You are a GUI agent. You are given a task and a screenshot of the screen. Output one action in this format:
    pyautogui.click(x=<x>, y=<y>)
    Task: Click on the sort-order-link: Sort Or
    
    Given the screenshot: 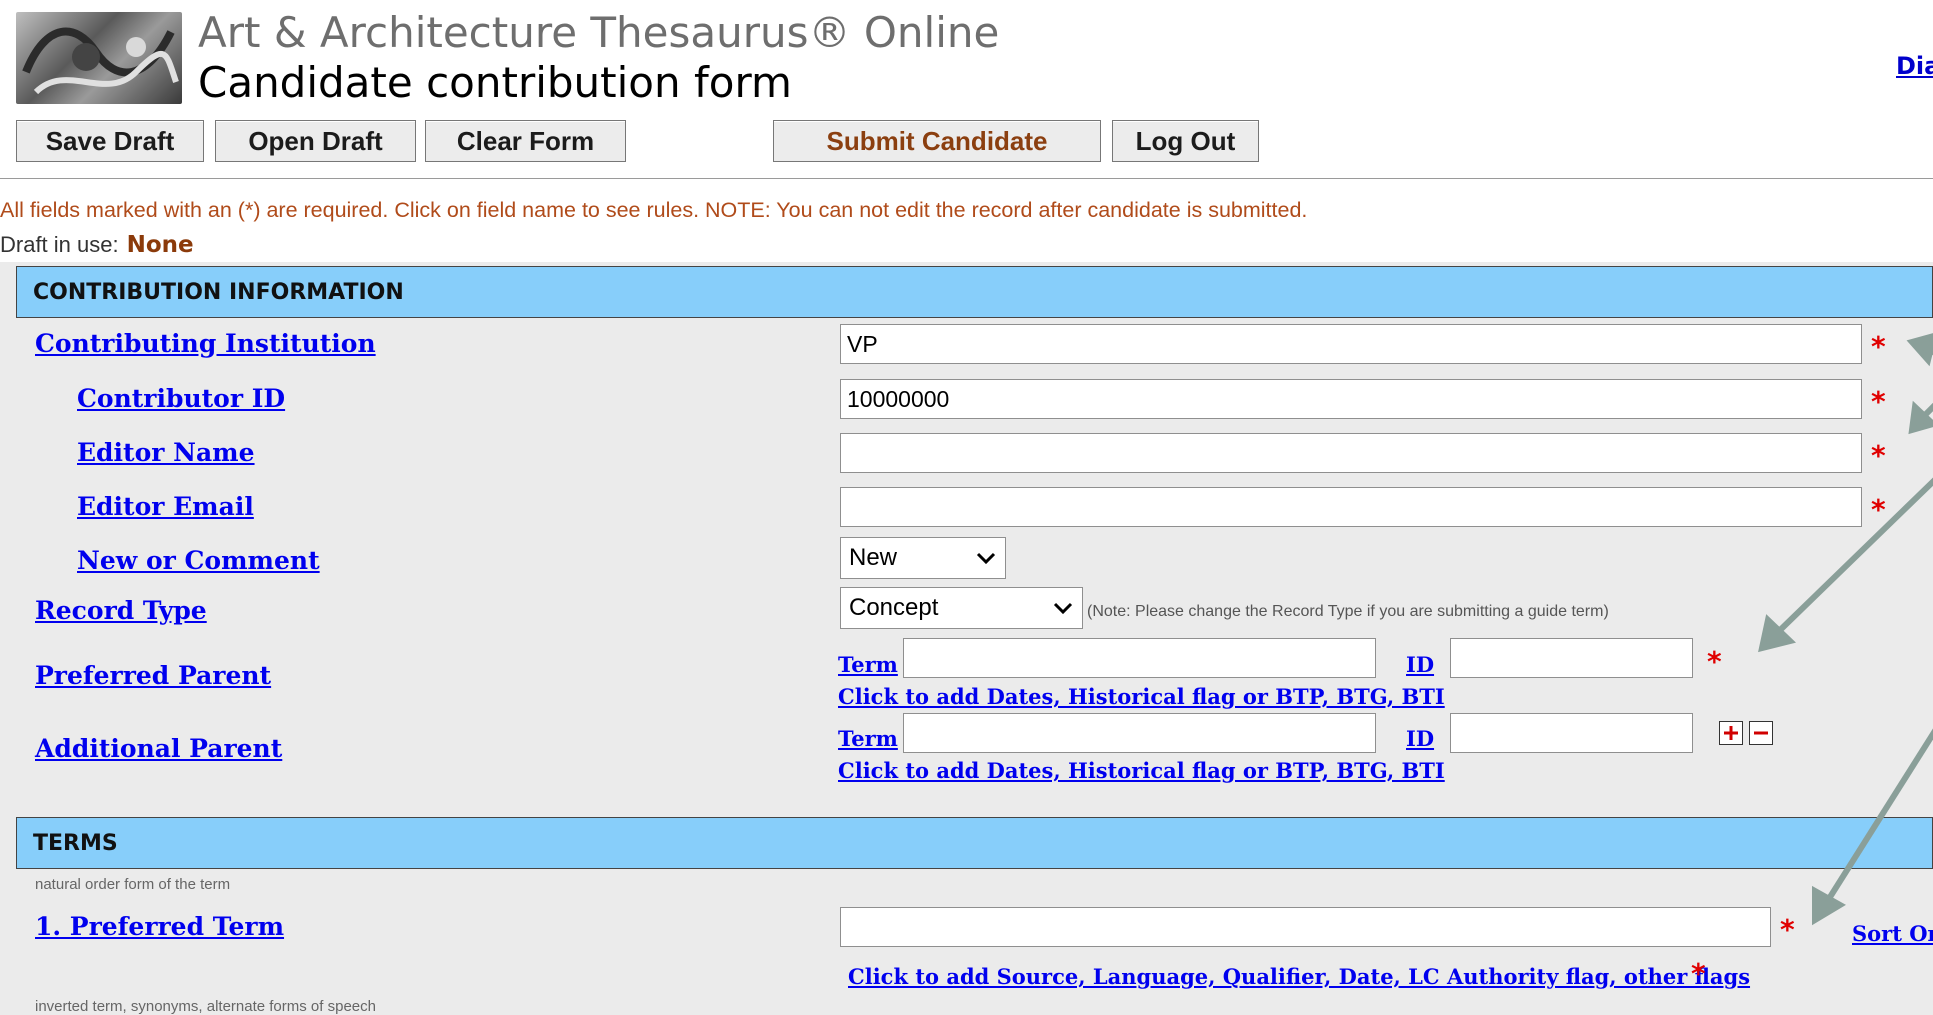 What is the action you would take?
    pyautogui.click(x=1892, y=933)
    